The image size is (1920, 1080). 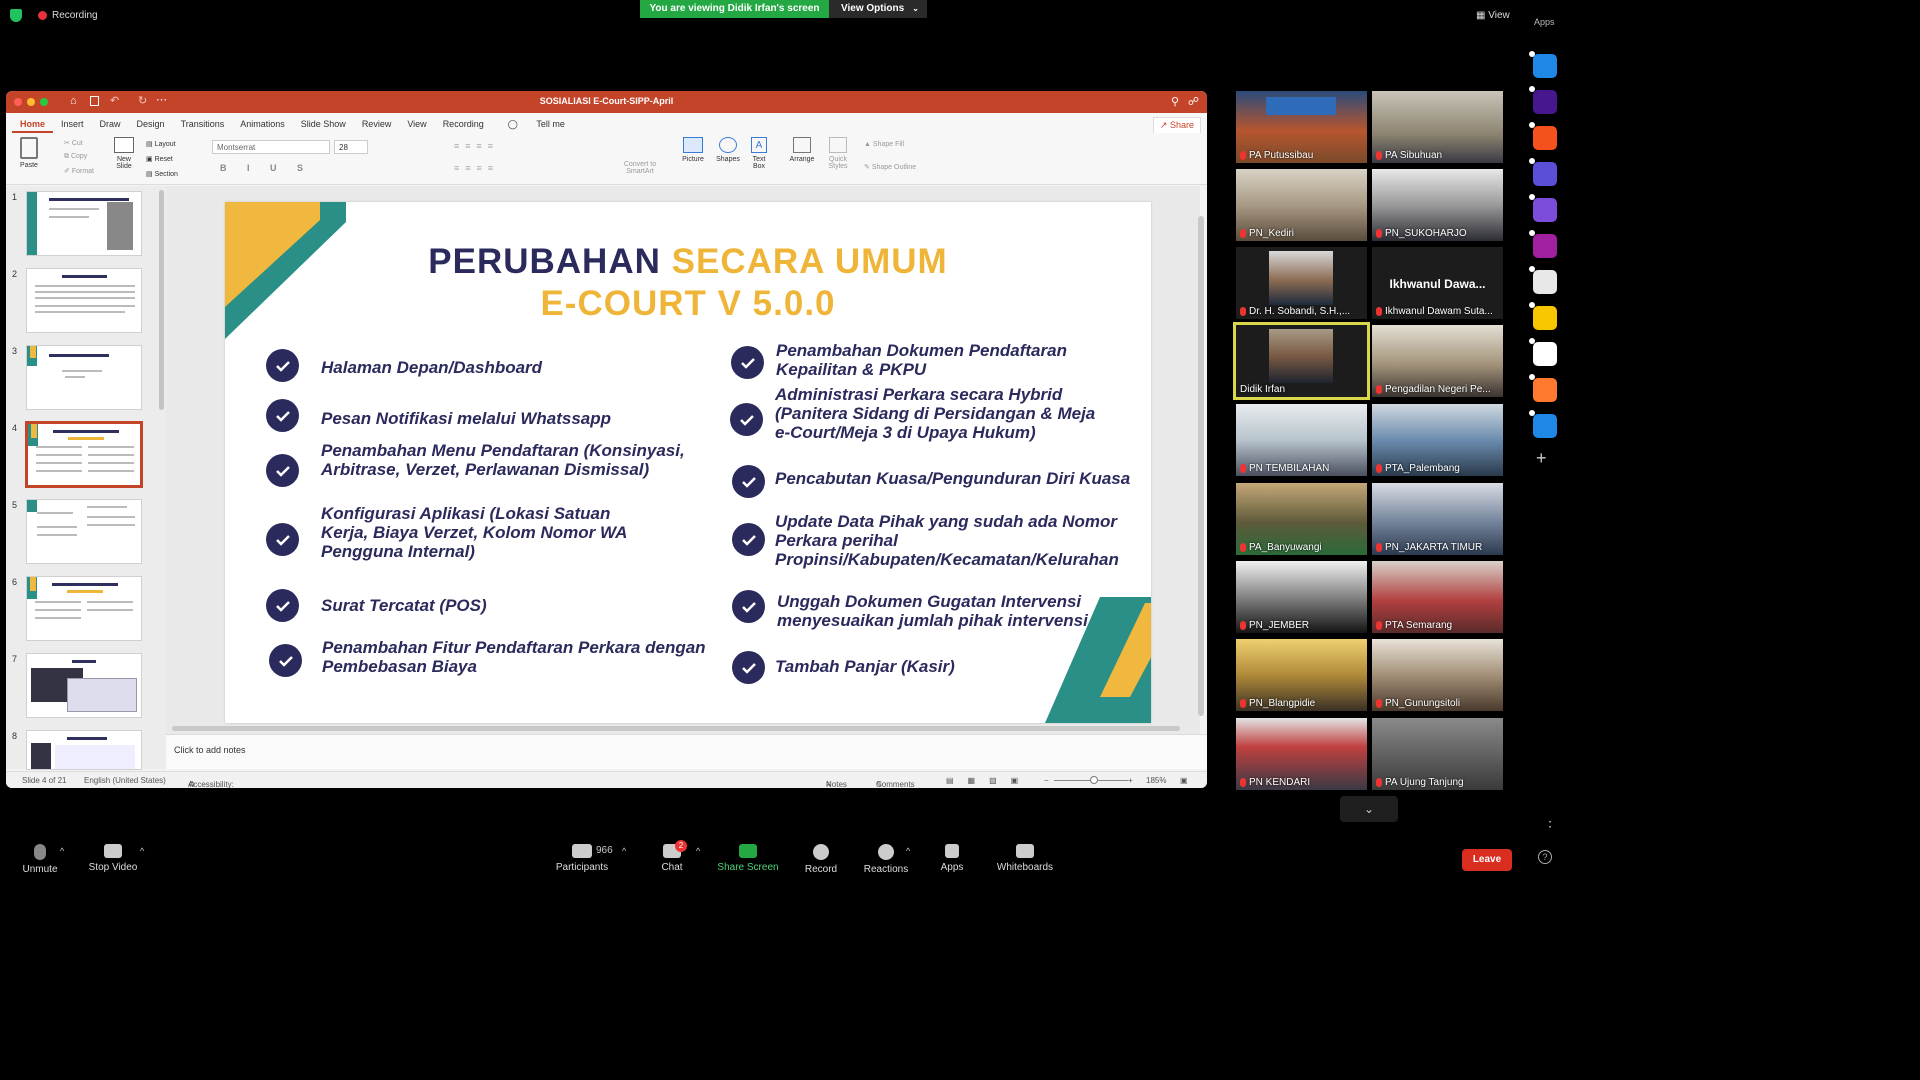 I want to click on layout-button: ▤ Layout, so click(x=161, y=144).